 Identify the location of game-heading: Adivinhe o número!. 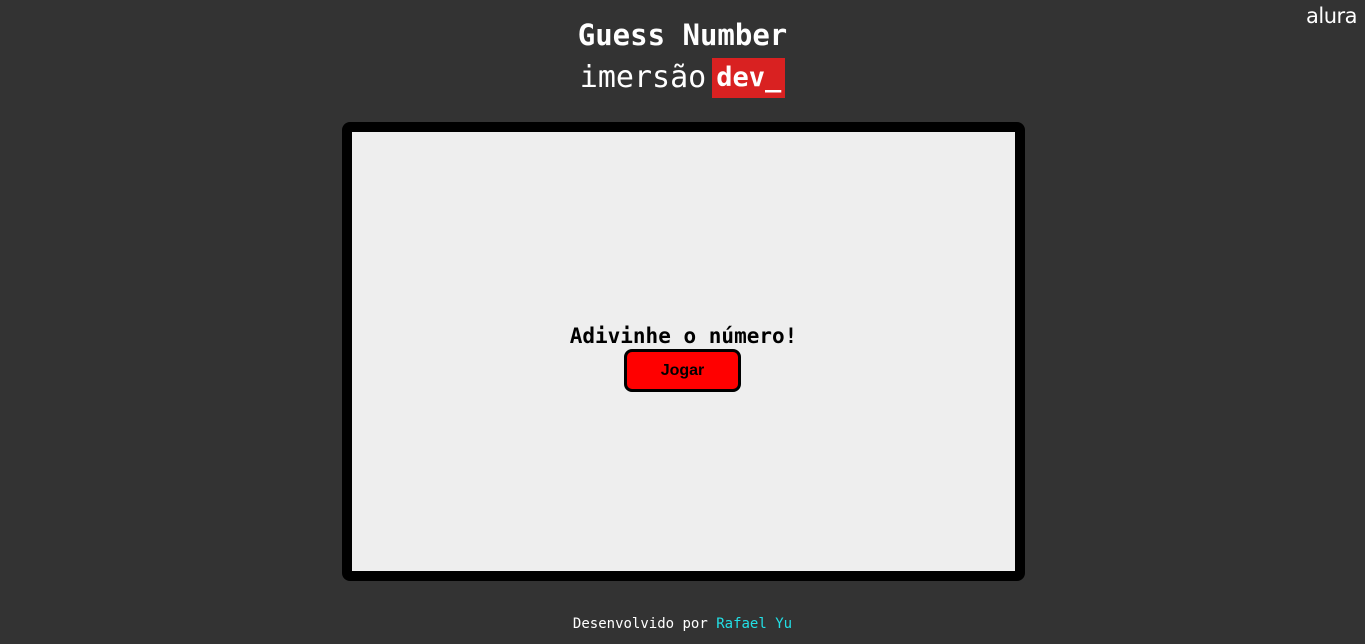
(683, 336).